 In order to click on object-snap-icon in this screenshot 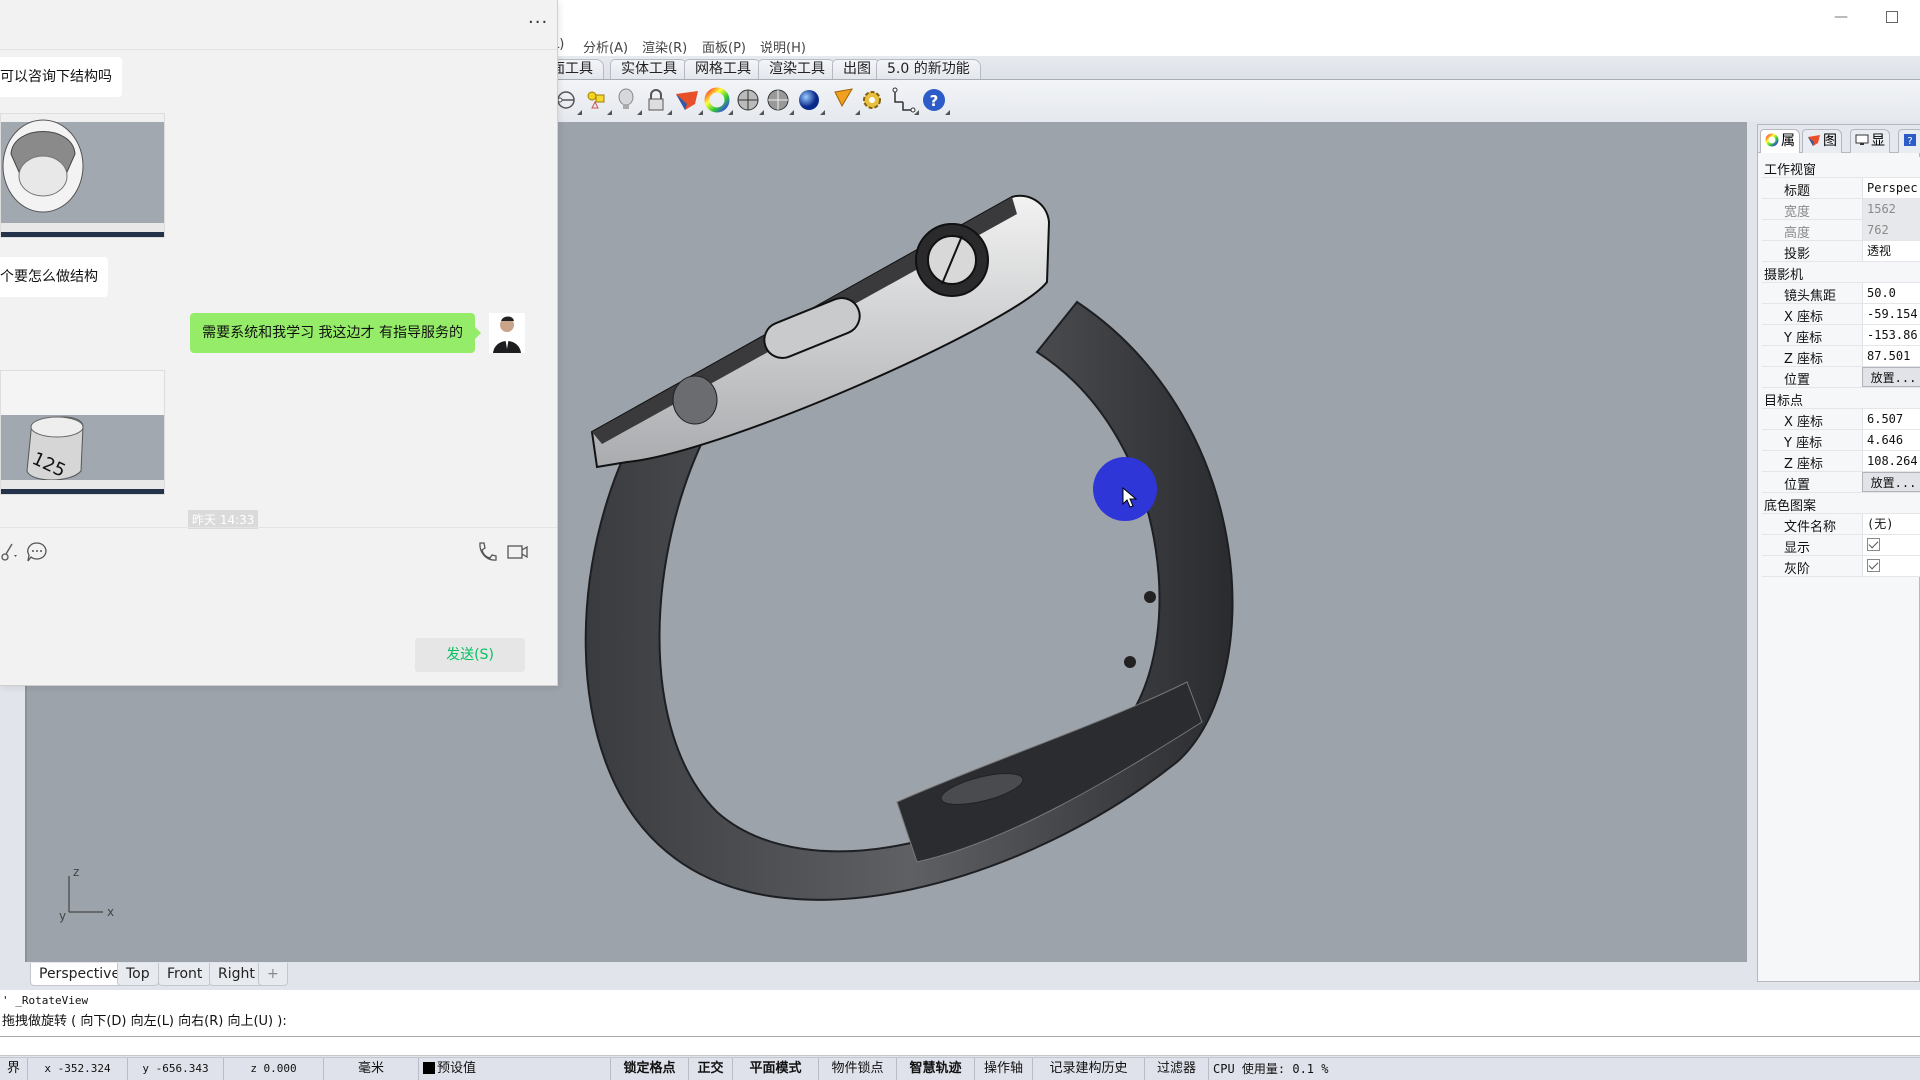, I will do `click(597, 100)`.